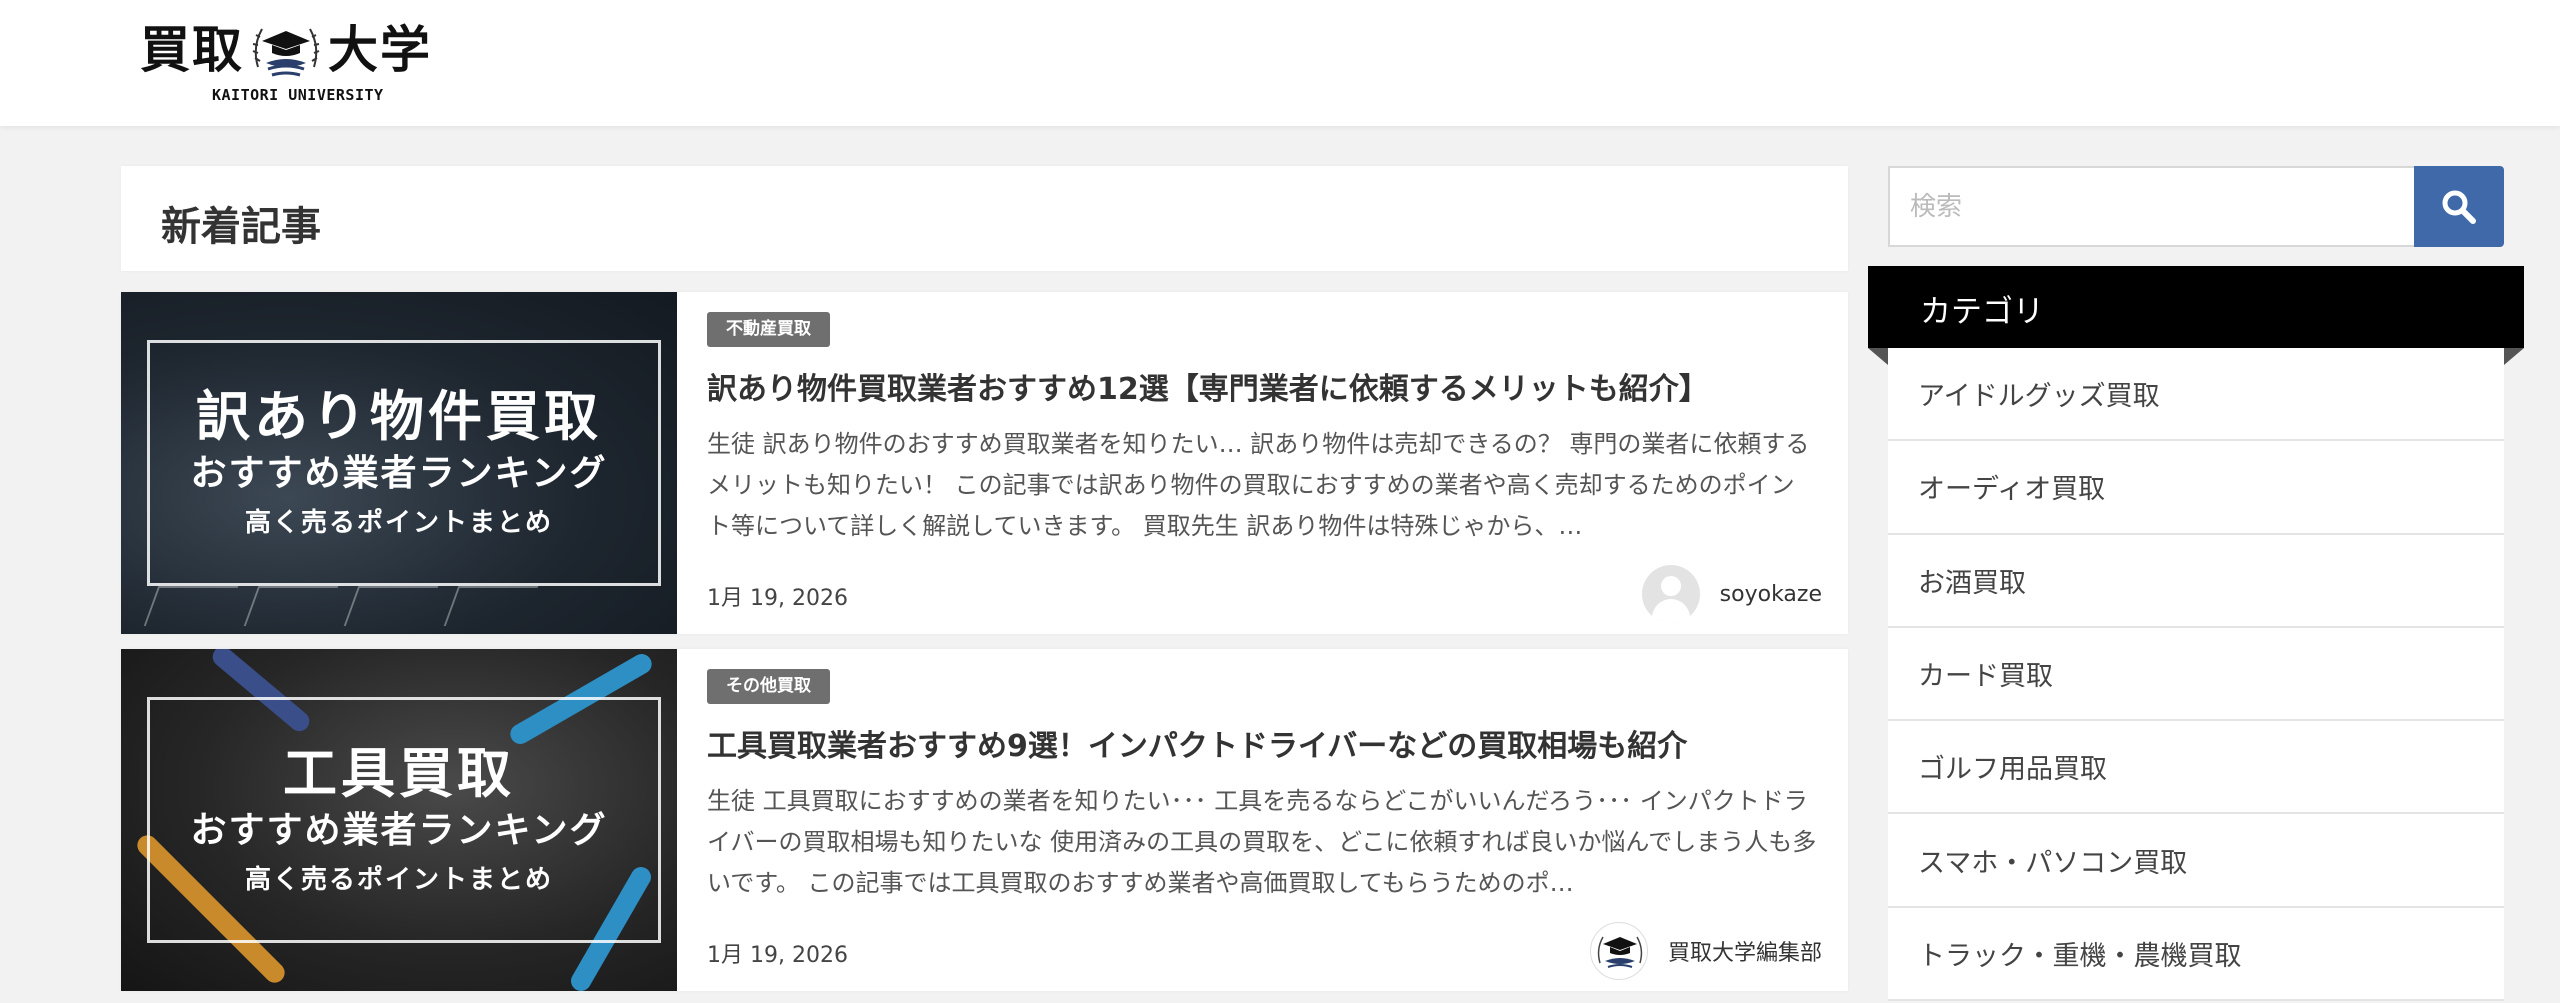  I want to click on category-link: お酒買取, so click(2196, 581).